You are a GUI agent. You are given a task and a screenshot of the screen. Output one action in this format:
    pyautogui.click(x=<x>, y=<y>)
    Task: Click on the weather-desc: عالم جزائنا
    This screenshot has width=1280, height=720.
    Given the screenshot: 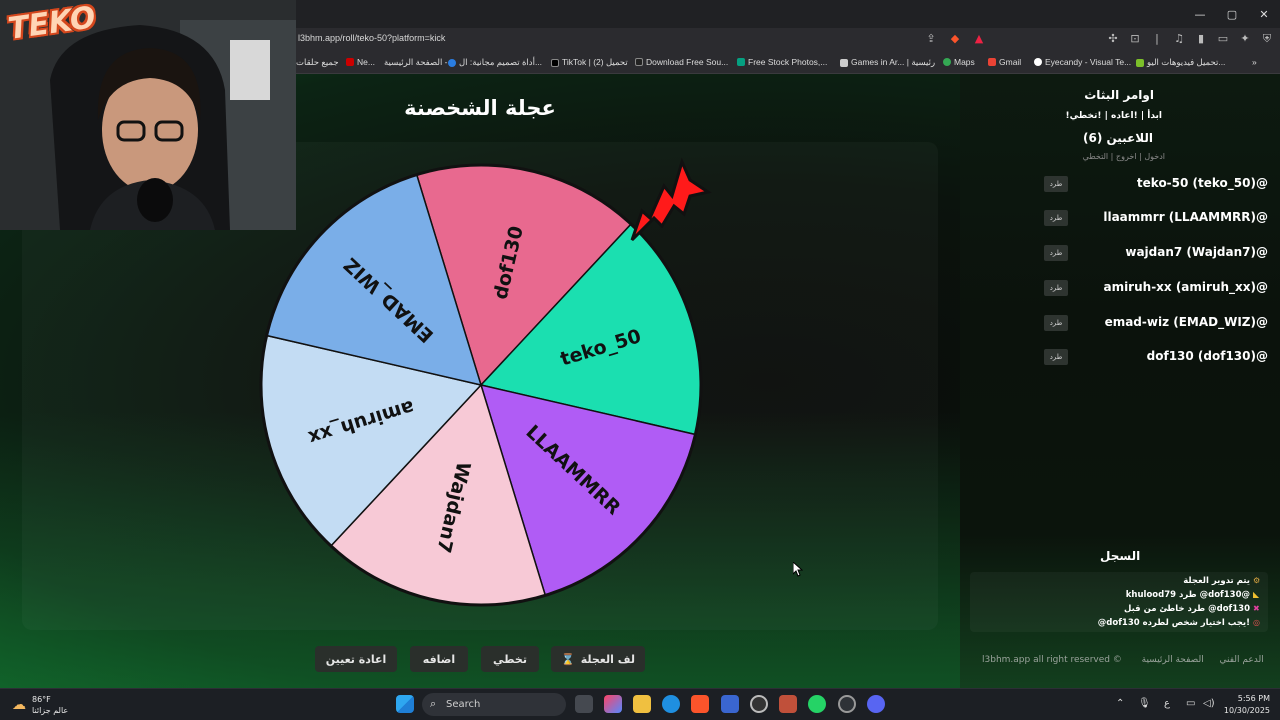 What is the action you would take?
    pyautogui.click(x=50, y=710)
    